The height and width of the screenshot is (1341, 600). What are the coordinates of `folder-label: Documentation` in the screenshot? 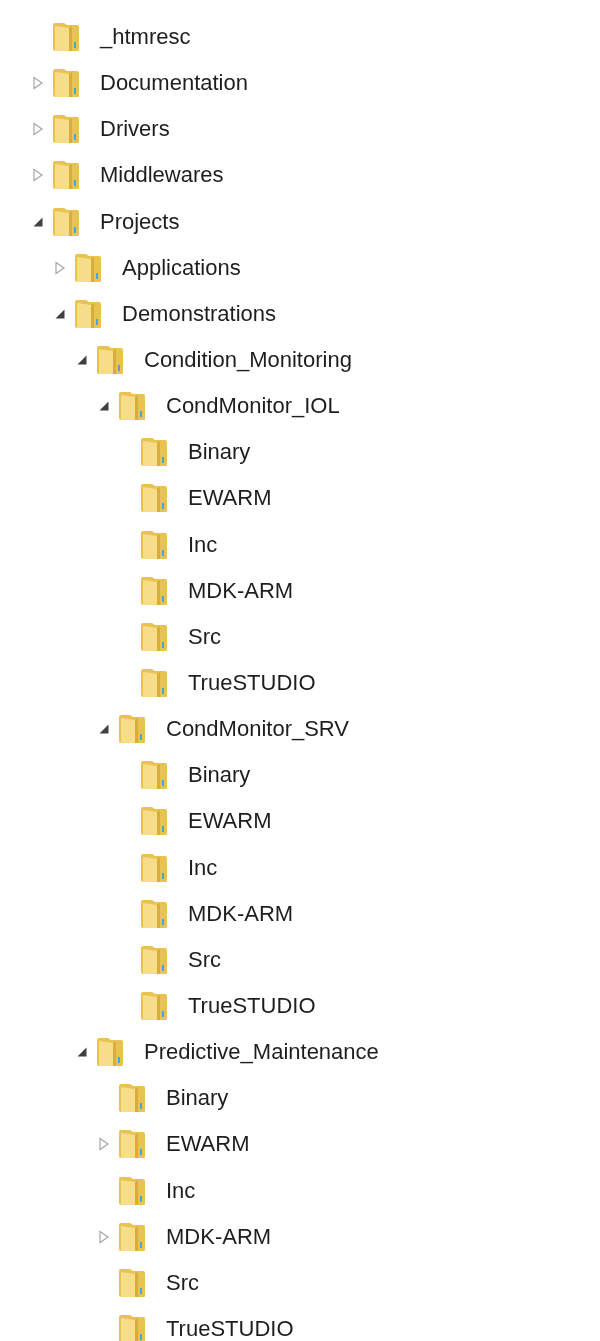 It's located at (174, 83).